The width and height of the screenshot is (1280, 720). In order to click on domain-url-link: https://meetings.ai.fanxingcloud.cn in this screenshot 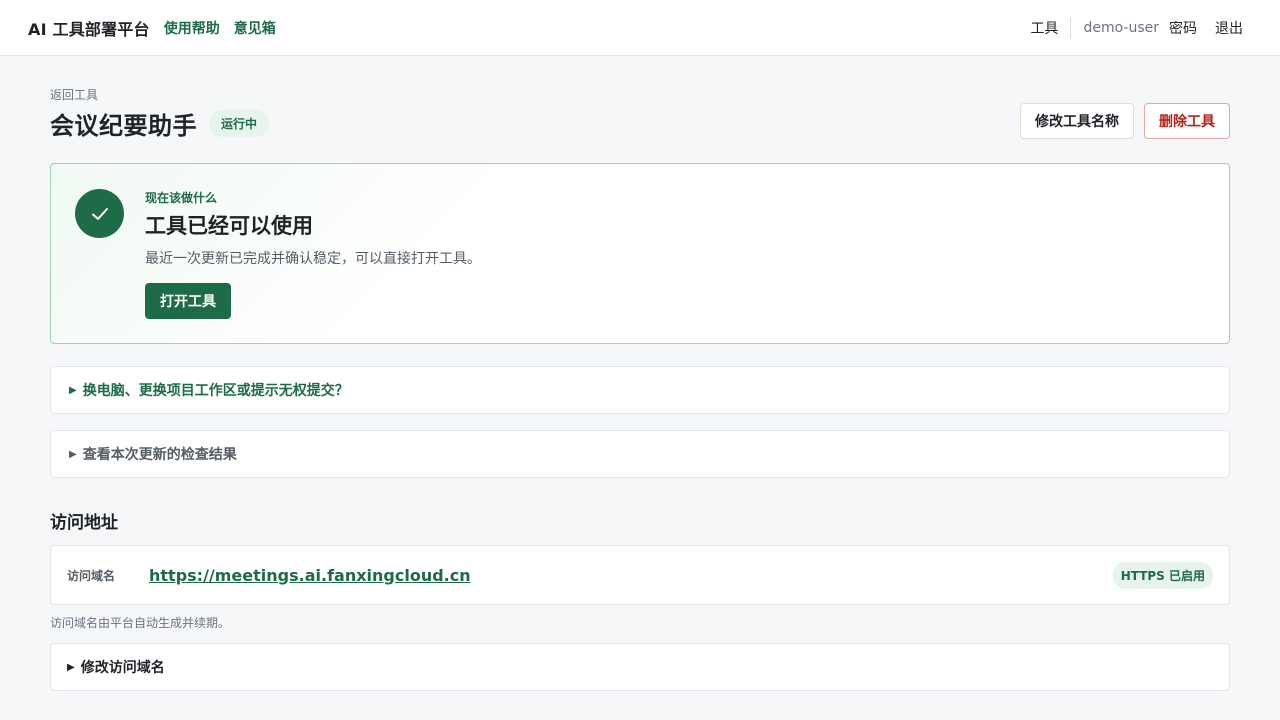, I will do `click(631, 575)`.